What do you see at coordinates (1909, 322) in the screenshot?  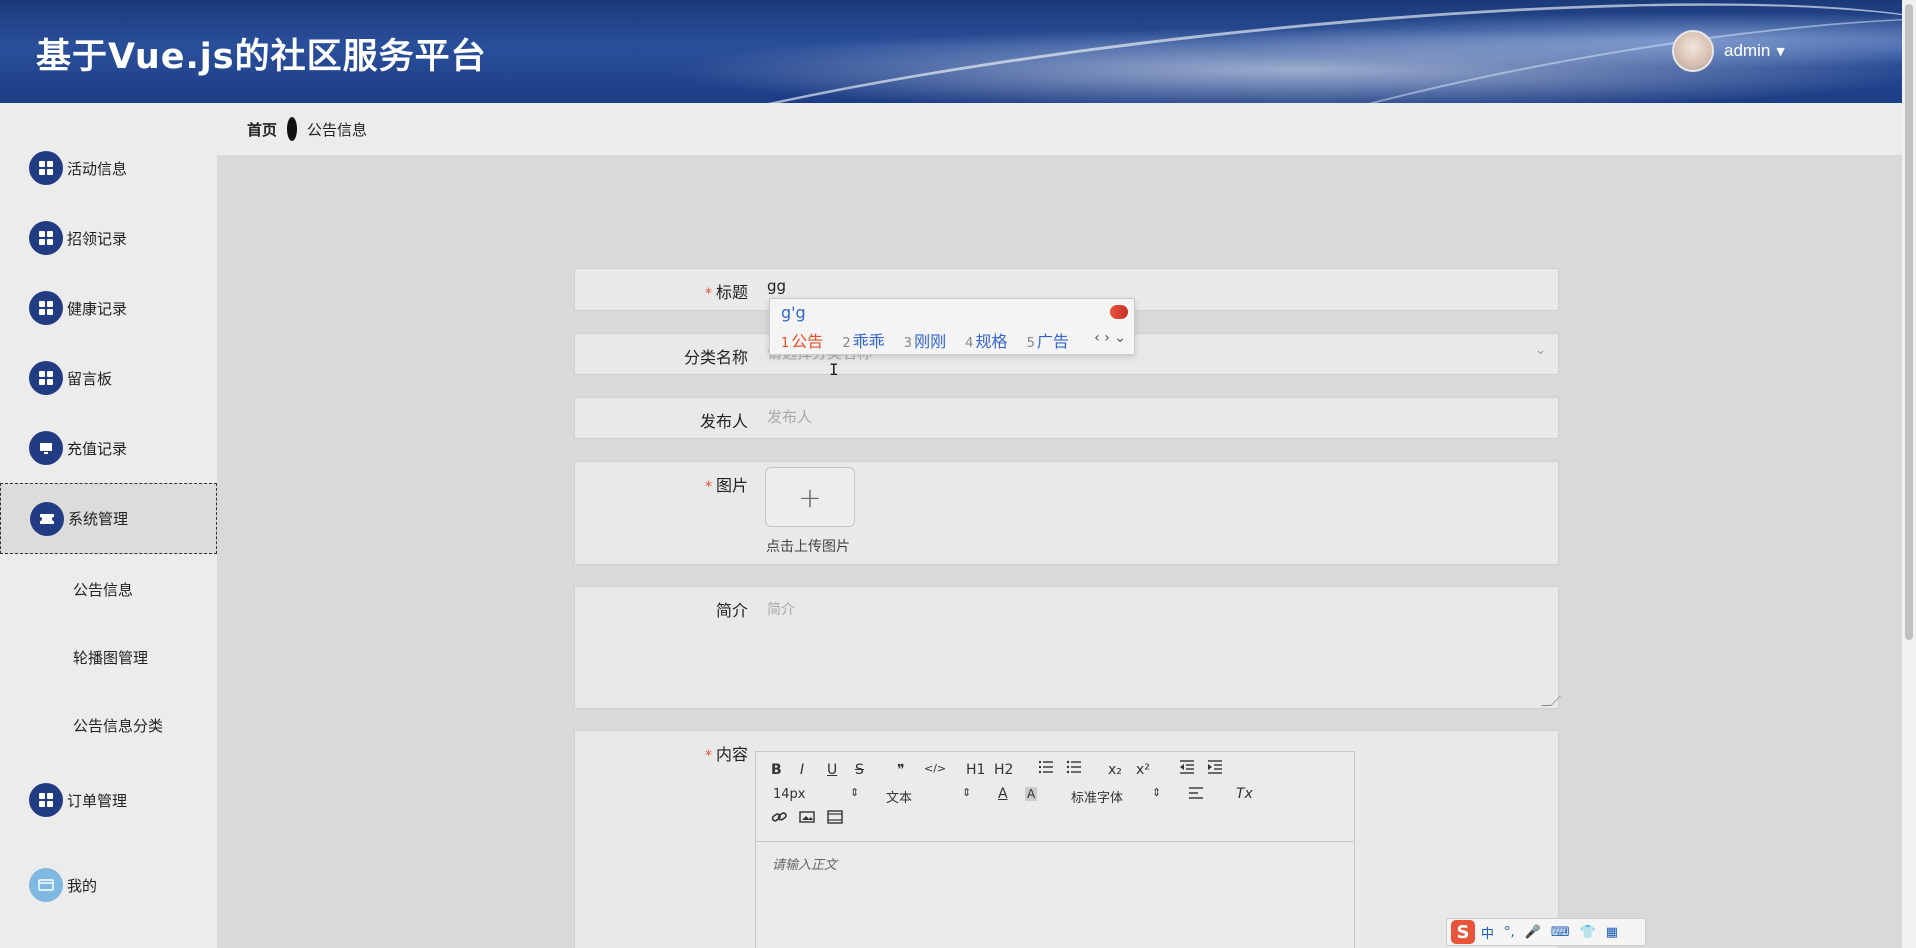 I see `scroll-thumb` at bounding box center [1909, 322].